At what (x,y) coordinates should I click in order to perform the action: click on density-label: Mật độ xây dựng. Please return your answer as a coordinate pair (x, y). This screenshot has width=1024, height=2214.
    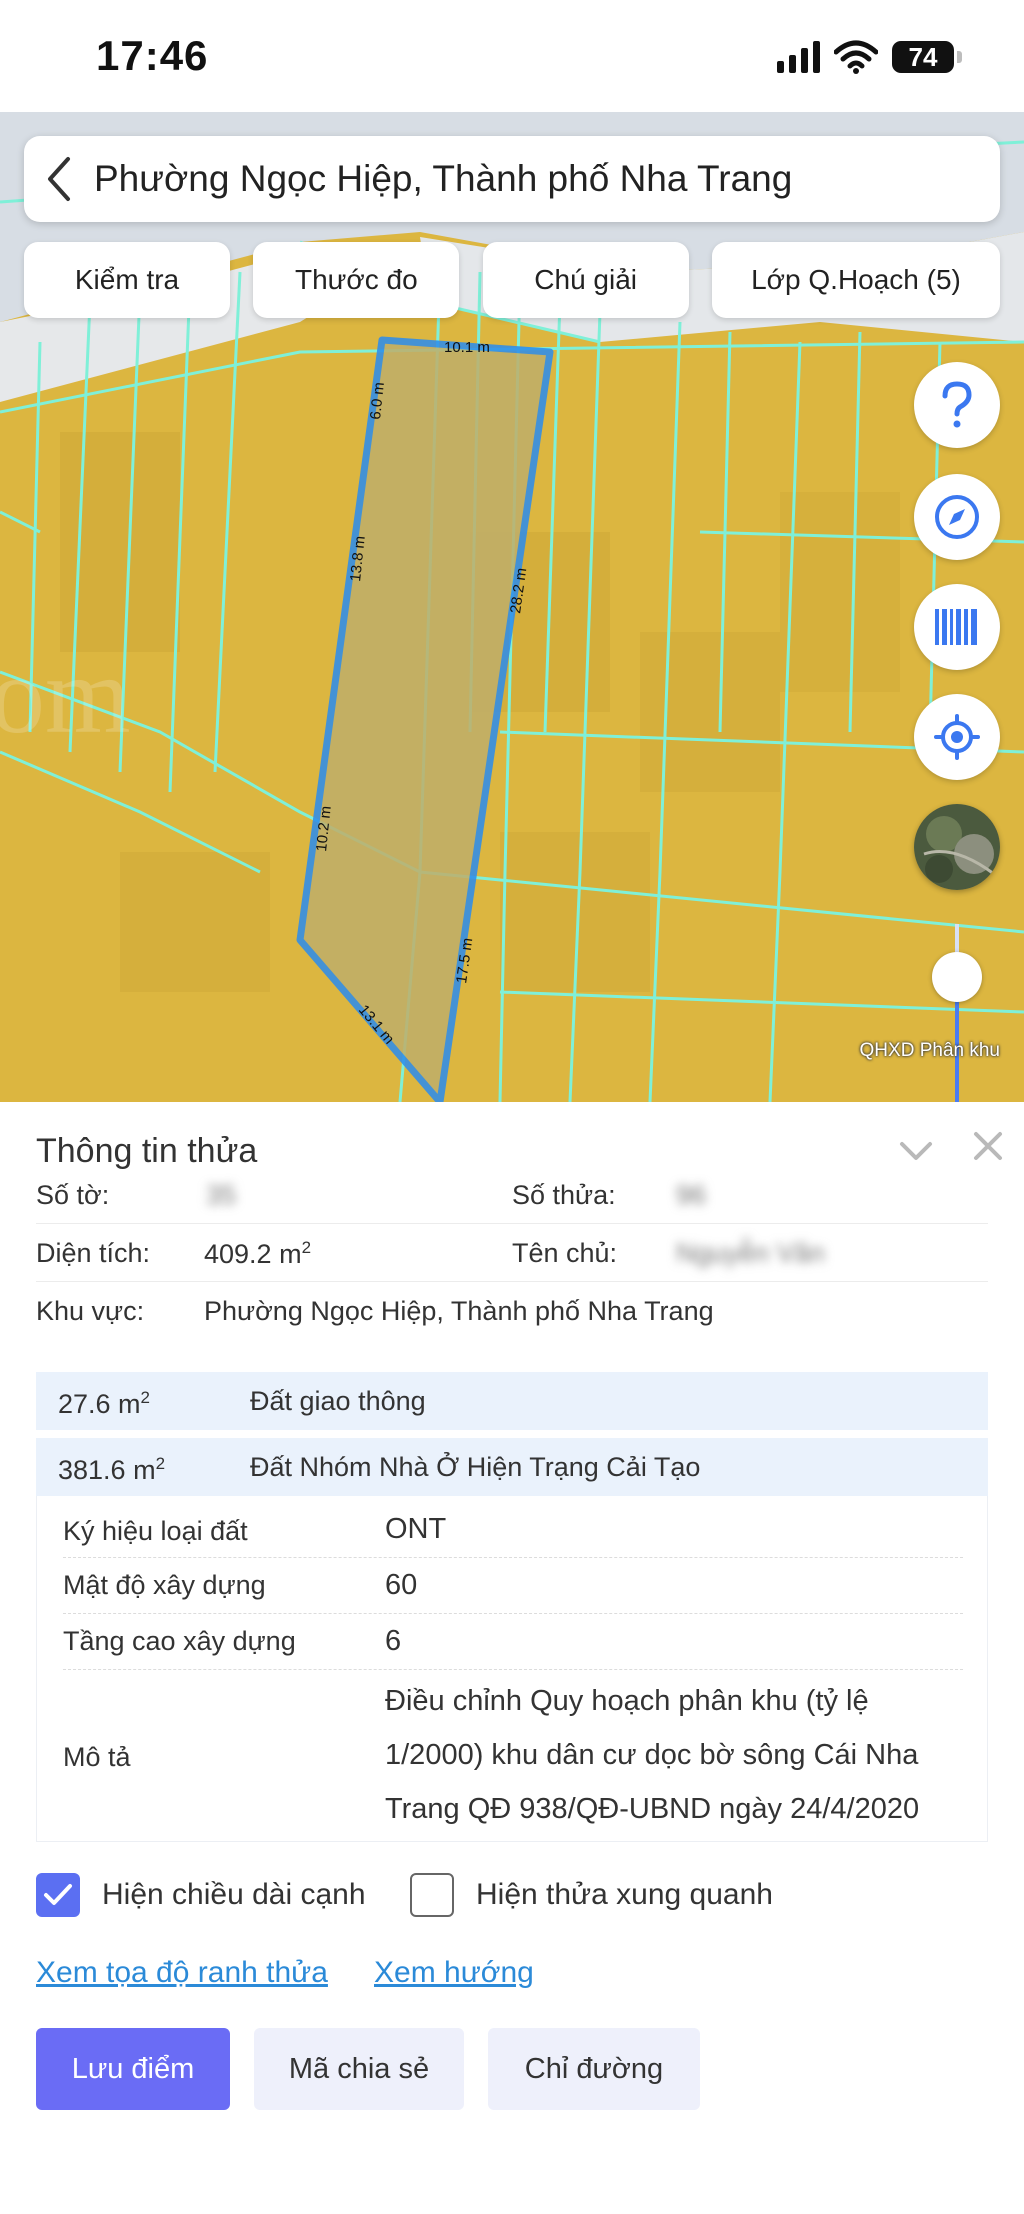
    Looking at the image, I should click on (164, 1585).